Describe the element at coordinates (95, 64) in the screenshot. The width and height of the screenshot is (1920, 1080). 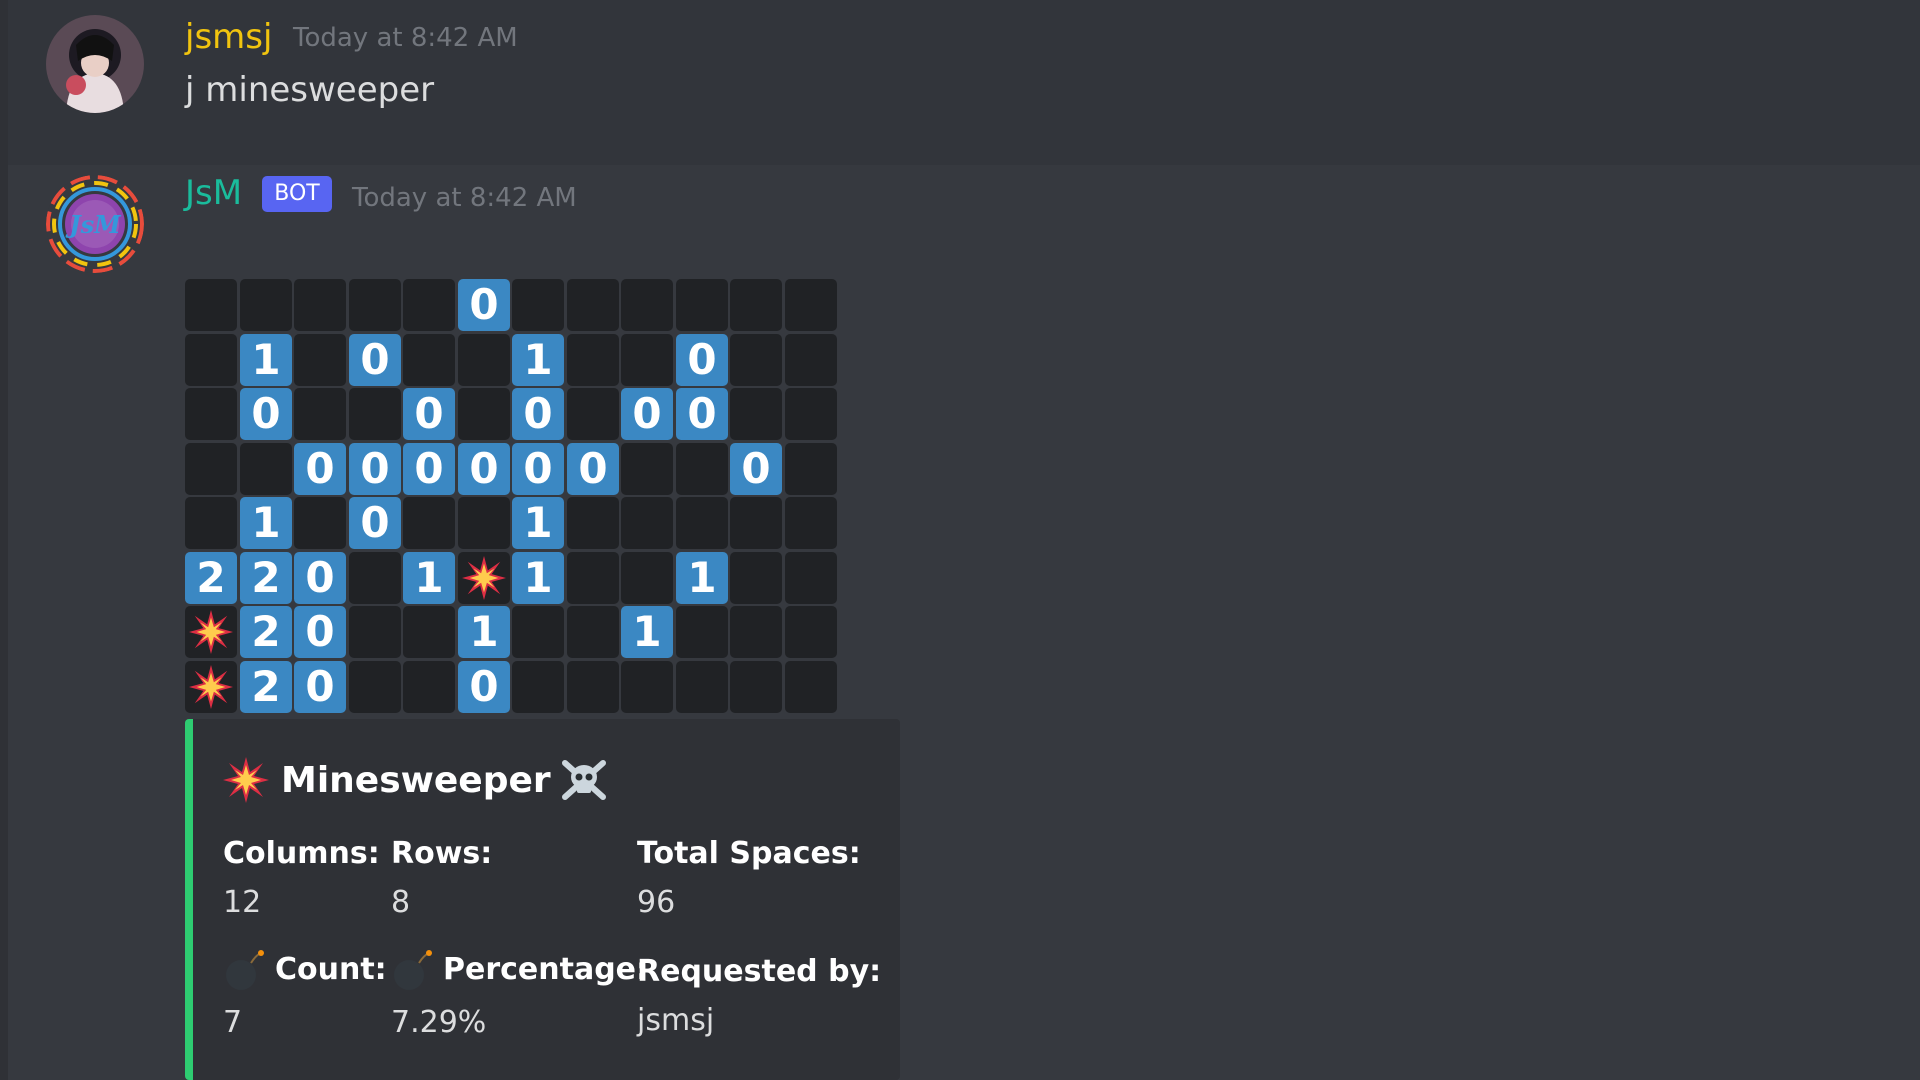
I see `avatar` at that location.